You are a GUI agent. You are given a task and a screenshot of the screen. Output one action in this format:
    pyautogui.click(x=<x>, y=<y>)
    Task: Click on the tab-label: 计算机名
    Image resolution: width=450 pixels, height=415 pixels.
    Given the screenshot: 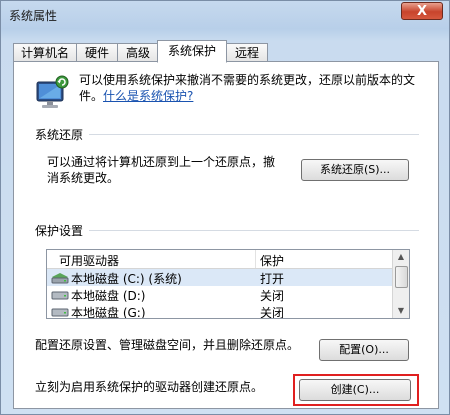 What is the action you would take?
    pyautogui.click(x=44, y=53)
    